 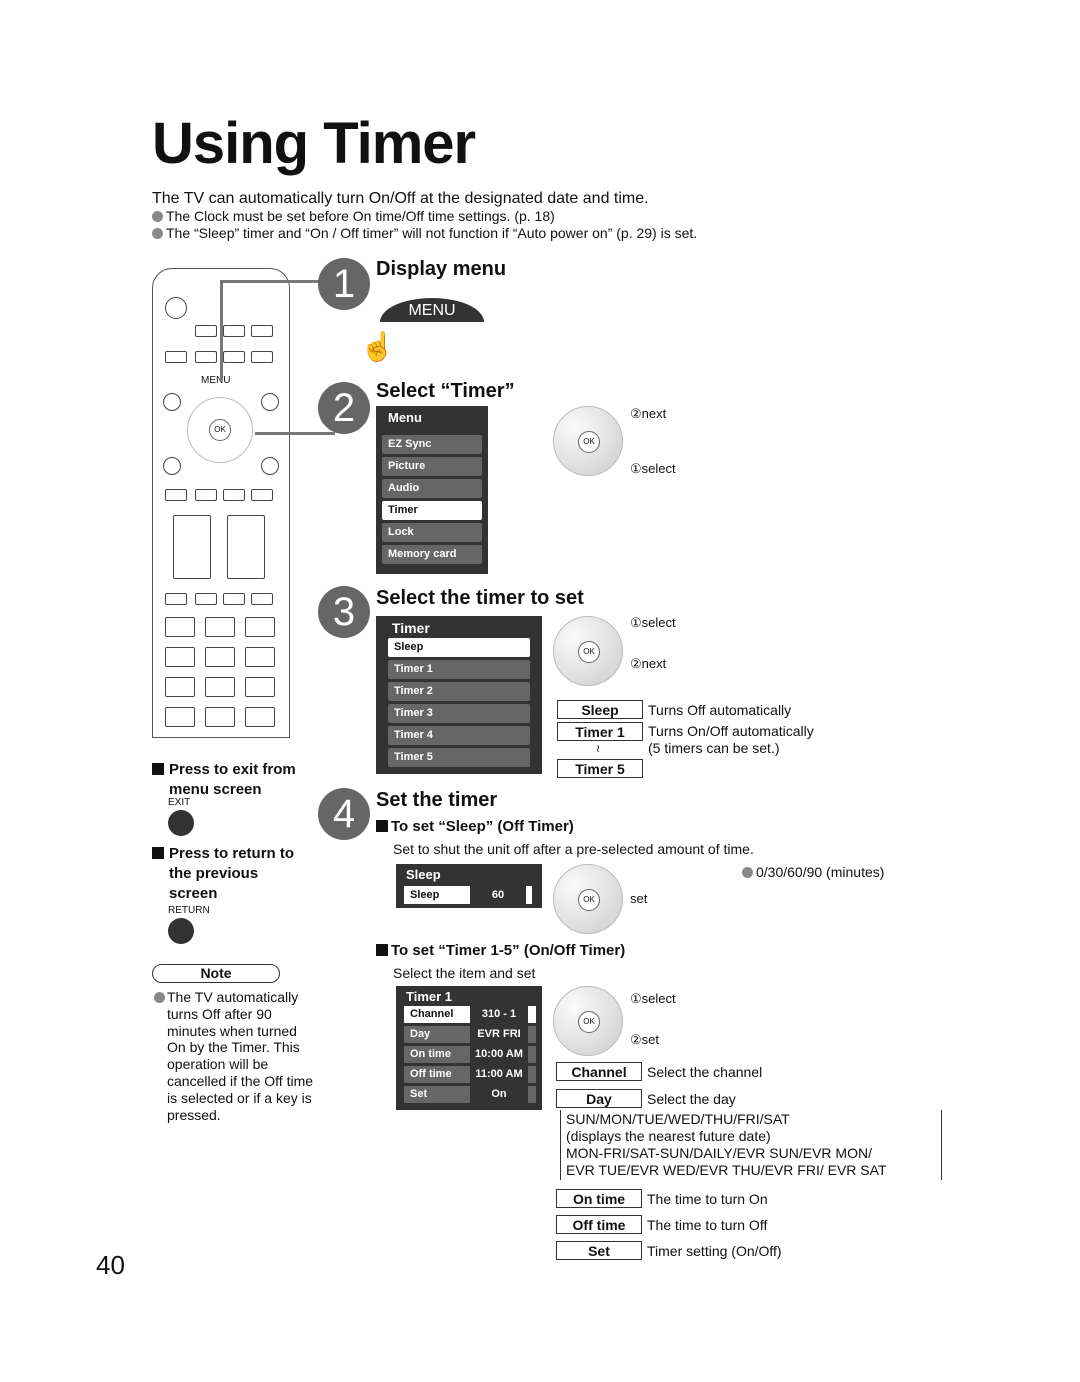 What do you see at coordinates (499, 1074) in the screenshot?
I see `row-value: 11:00 AM` at bounding box center [499, 1074].